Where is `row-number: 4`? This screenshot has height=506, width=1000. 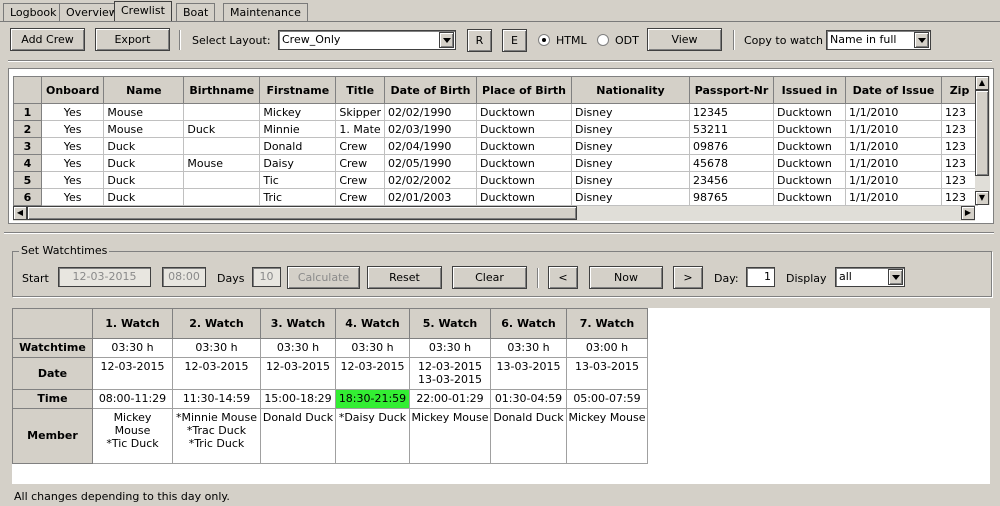
row-number: 4 is located at coordinates (27, 163).